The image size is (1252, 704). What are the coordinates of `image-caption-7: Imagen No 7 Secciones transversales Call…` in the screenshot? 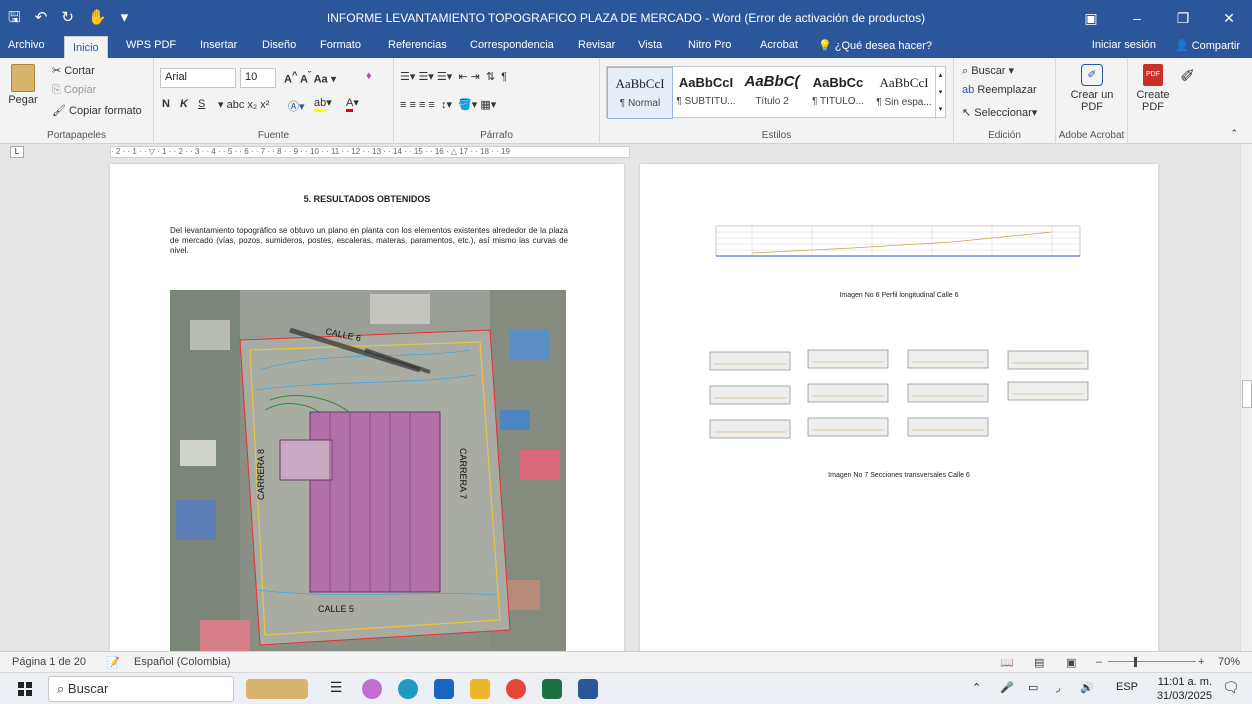 It's located at (899, 475).